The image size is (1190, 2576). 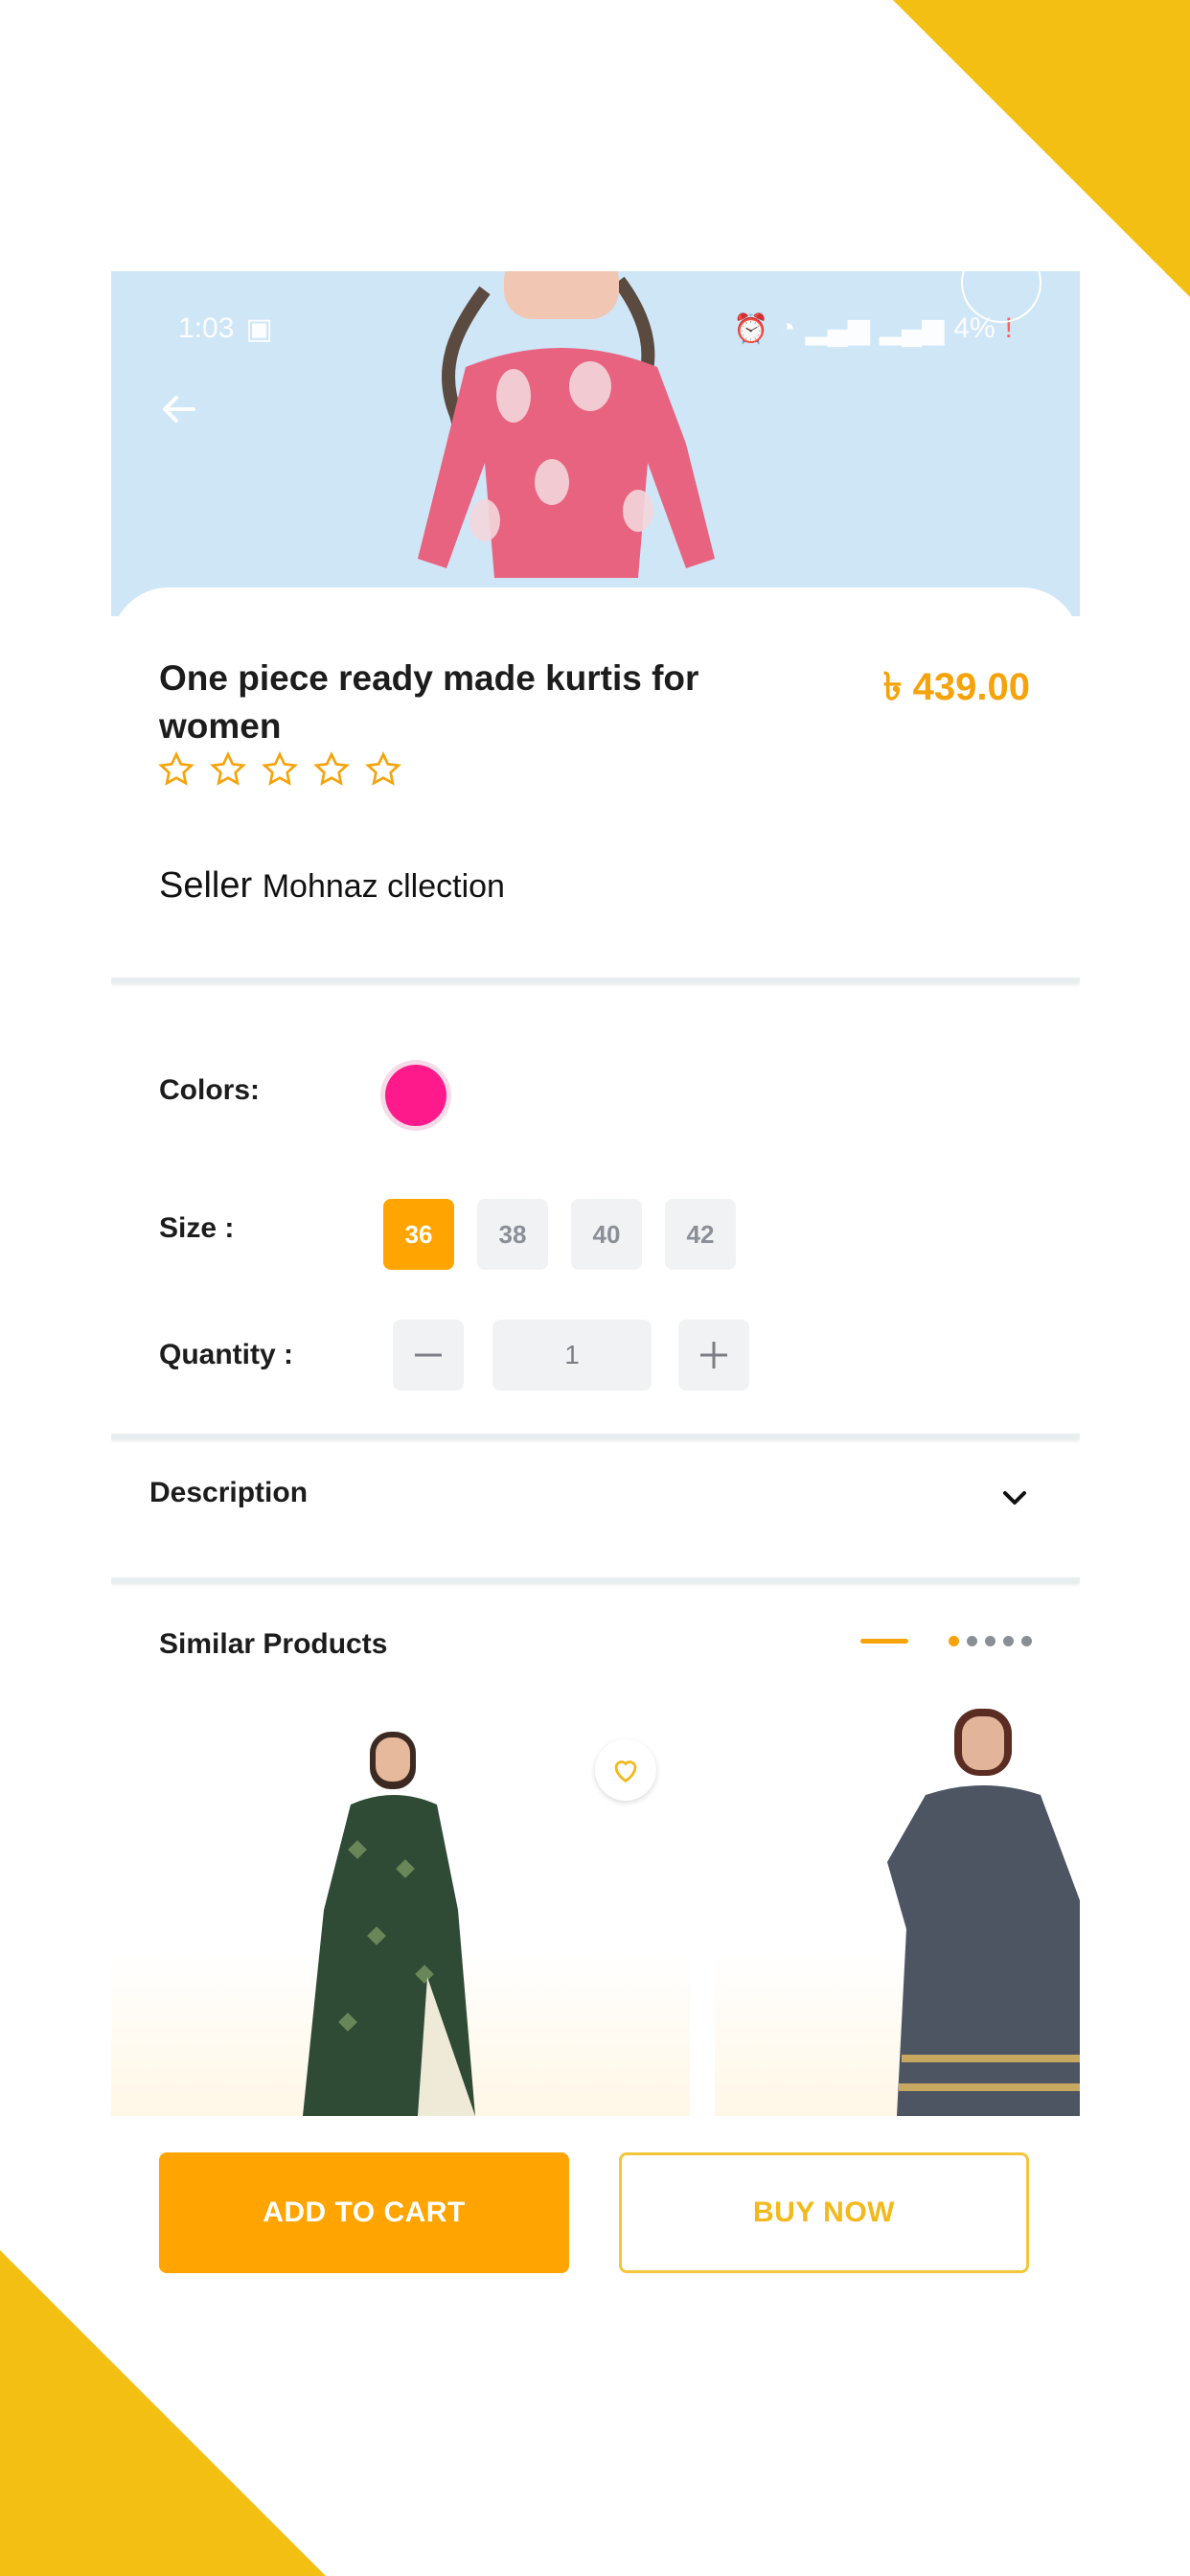 I want to click on wifi-icon: ◔, so click(x=787, y=328).